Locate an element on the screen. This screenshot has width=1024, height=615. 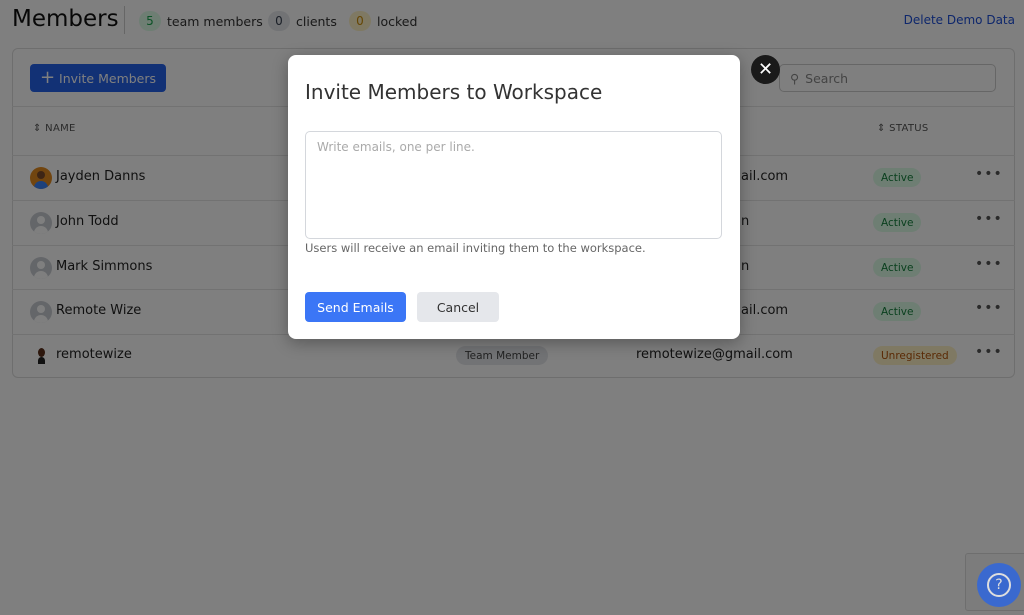
modal-title: Invite Members to Workspace is located at coordinates (454, 92).